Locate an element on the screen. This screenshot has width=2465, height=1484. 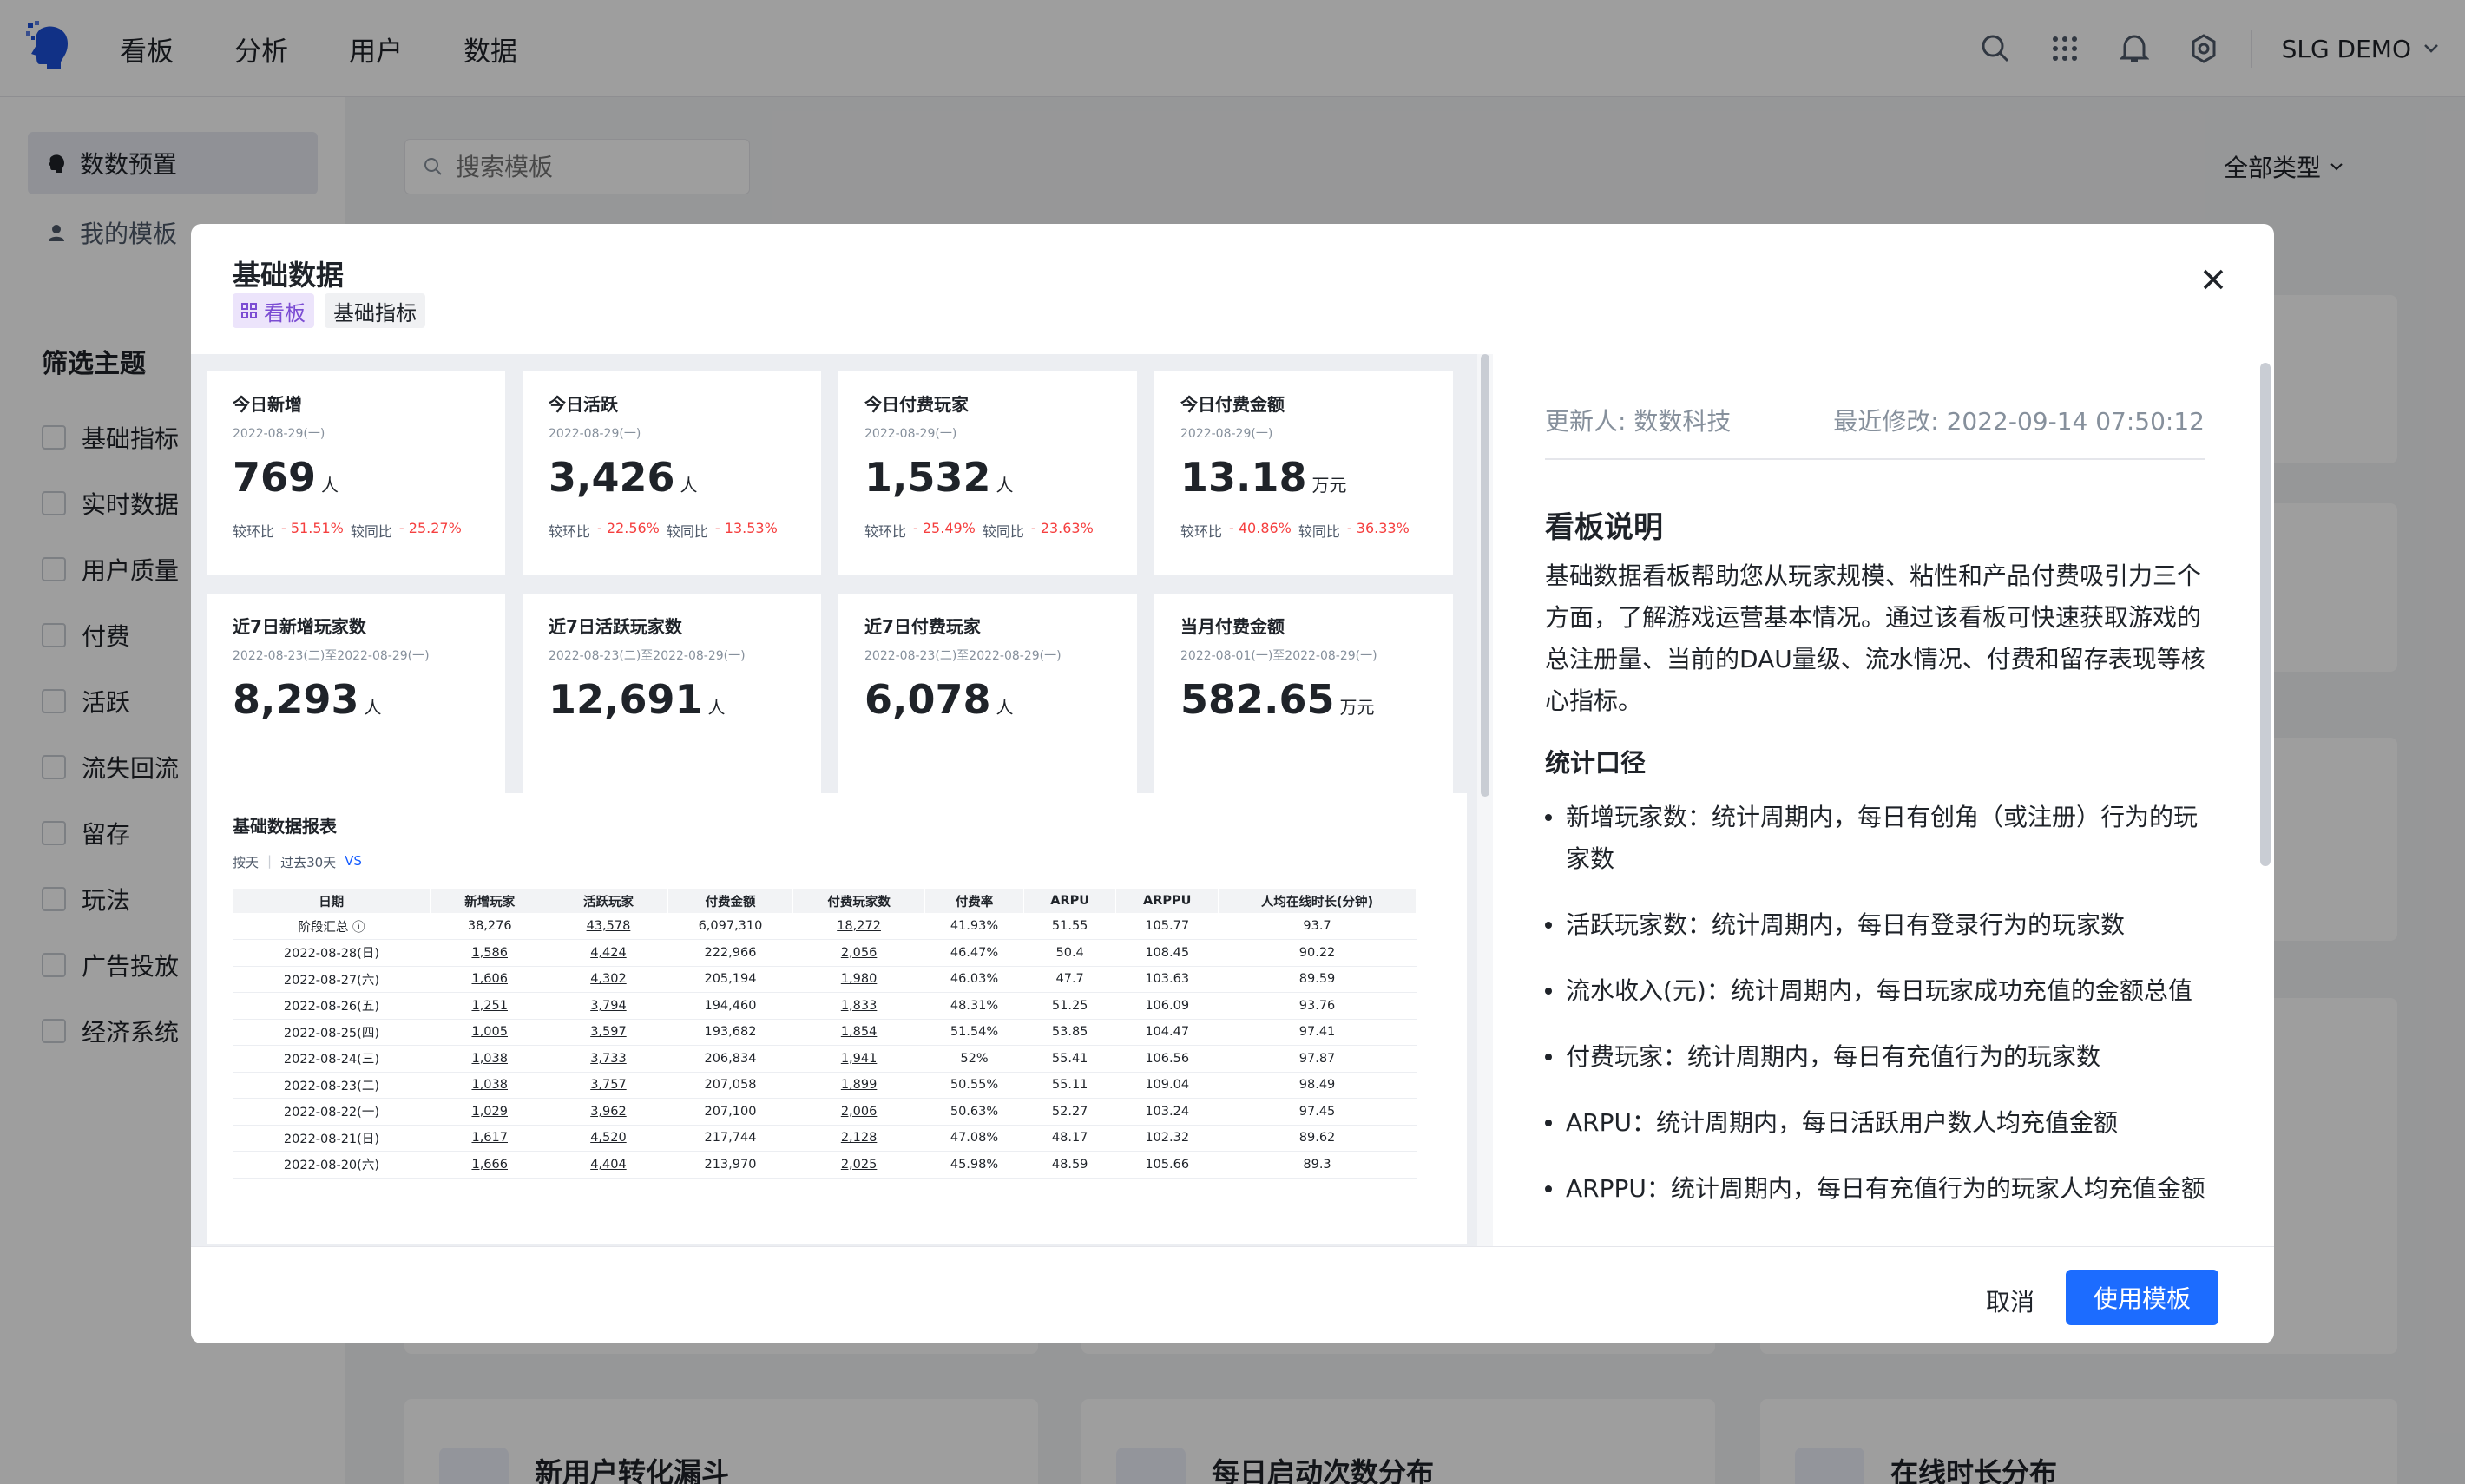
compare-label: 较环比 is located at coordinates (570, 531).